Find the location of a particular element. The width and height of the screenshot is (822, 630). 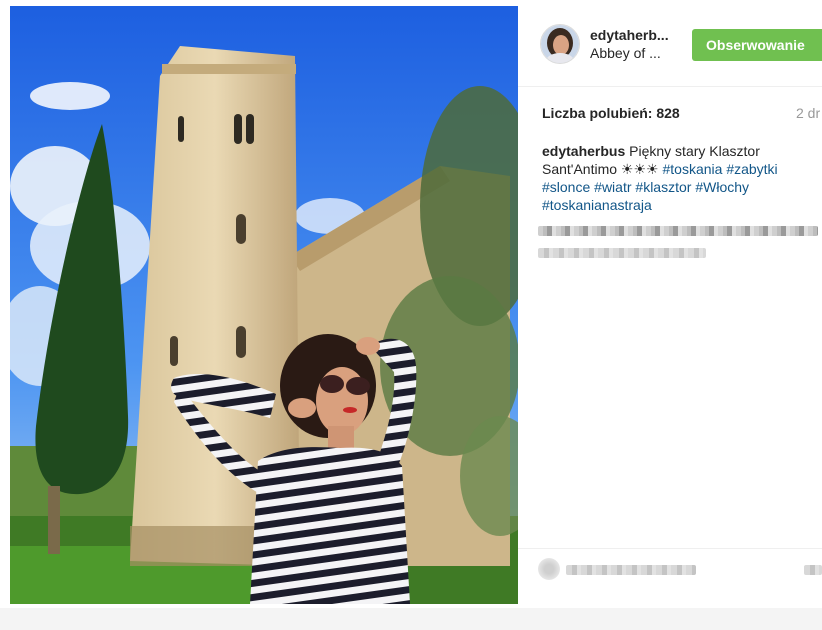

hashtag-link: #toskania is located at coordinates (692, 169).